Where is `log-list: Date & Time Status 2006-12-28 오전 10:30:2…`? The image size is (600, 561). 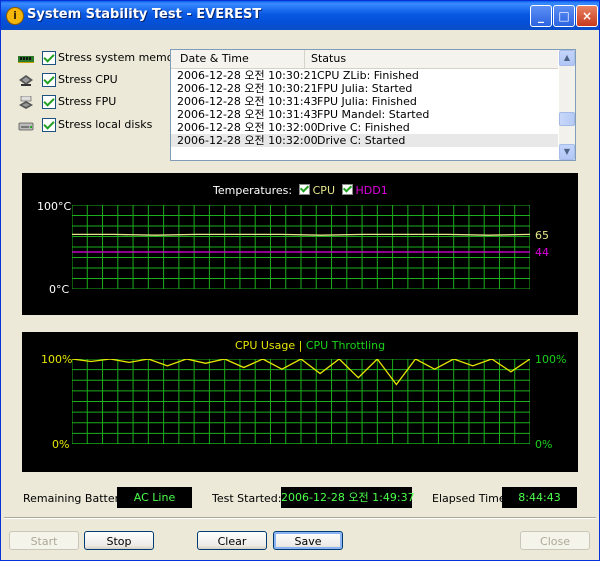
log-list: Date & Time Status 2006-12-28 오전 10:30:2… is located at coordinates (373, 105).